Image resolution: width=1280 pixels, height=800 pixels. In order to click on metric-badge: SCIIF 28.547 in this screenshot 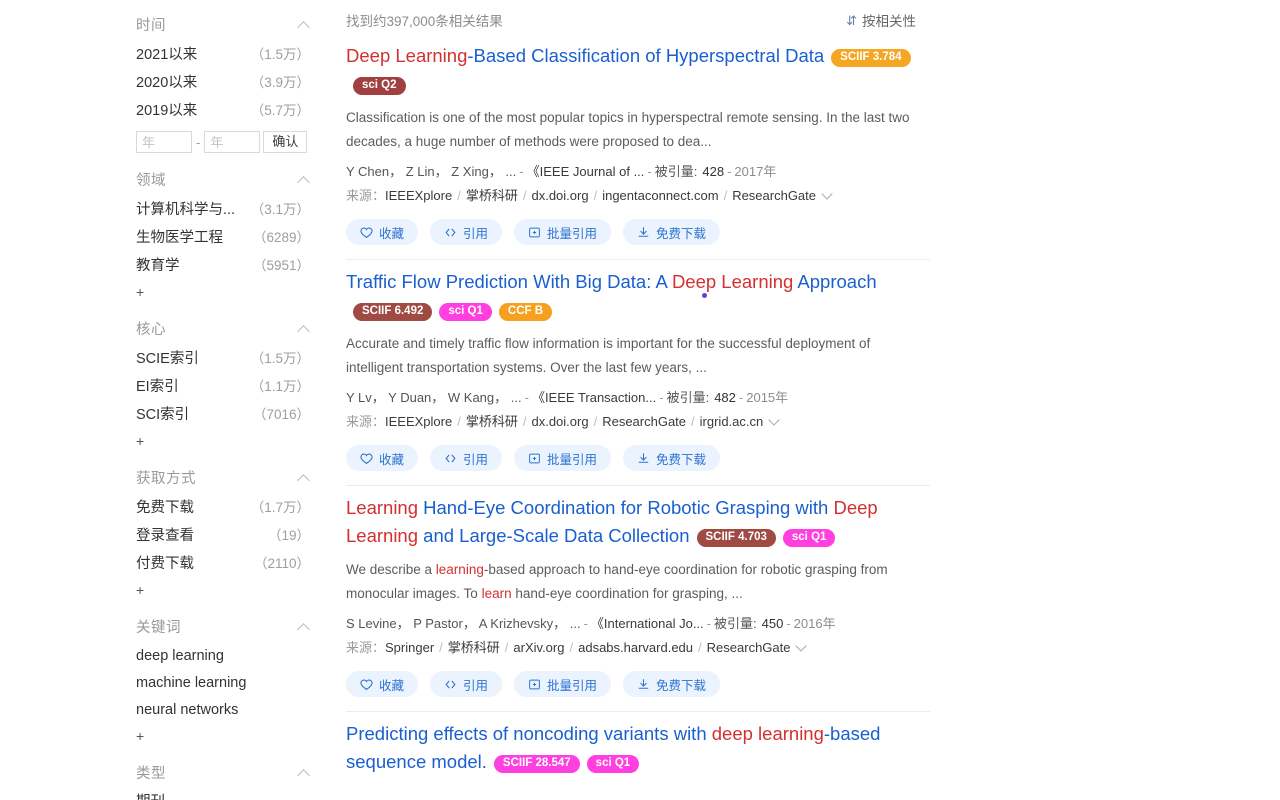, I will do `click(536, 764)`.